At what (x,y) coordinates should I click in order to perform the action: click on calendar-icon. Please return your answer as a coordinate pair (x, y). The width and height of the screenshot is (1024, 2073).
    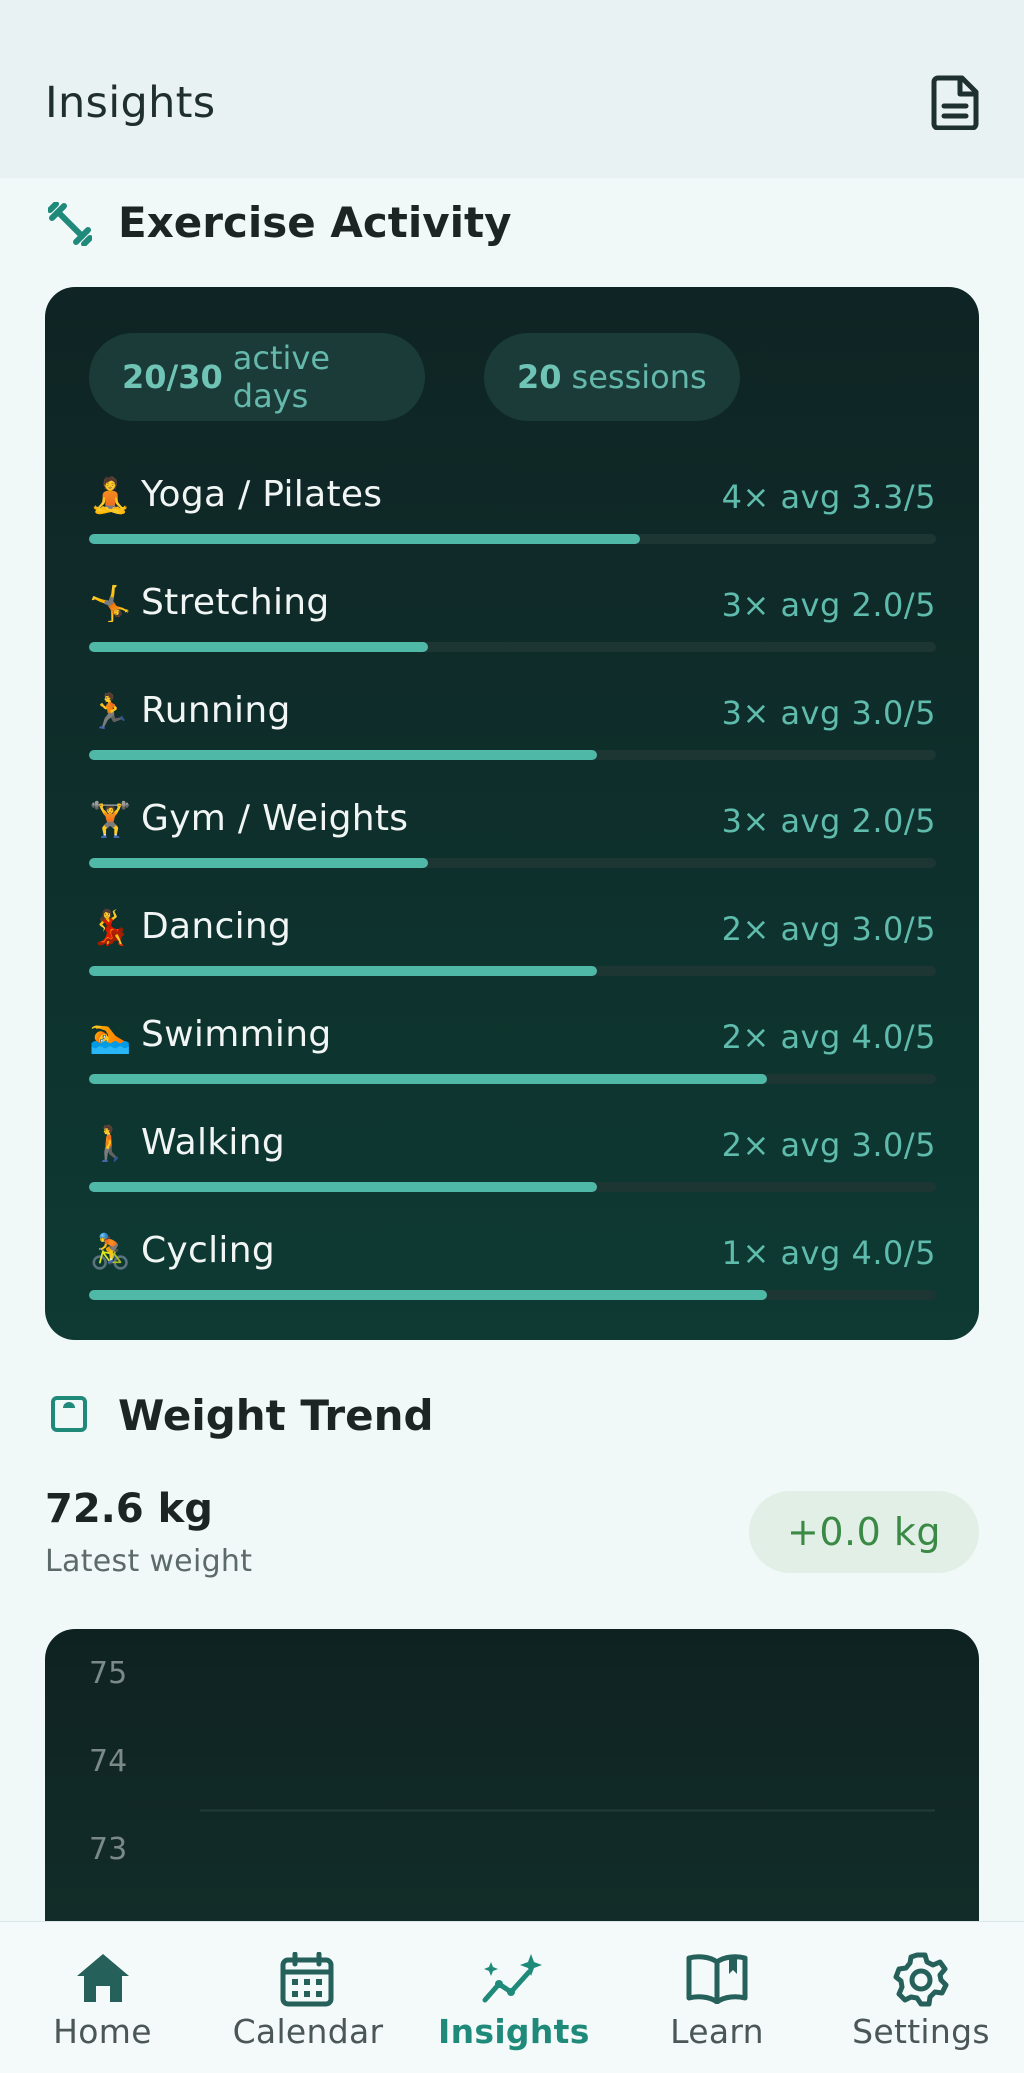
    Looking at the image, I should click on (307, 1979).